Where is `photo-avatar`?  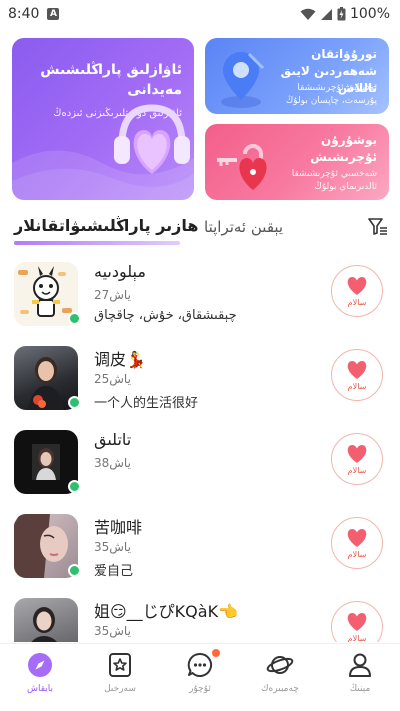
photo-avatar is located at coordinates (44, 624).